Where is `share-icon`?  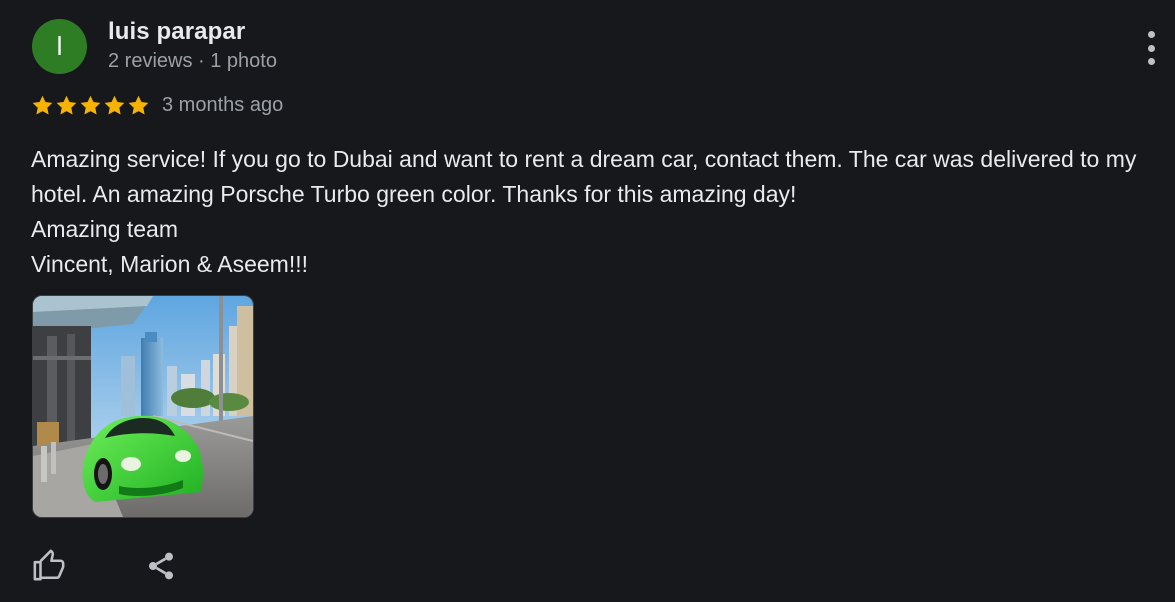 share-icon is located at coordinates (161, 566).